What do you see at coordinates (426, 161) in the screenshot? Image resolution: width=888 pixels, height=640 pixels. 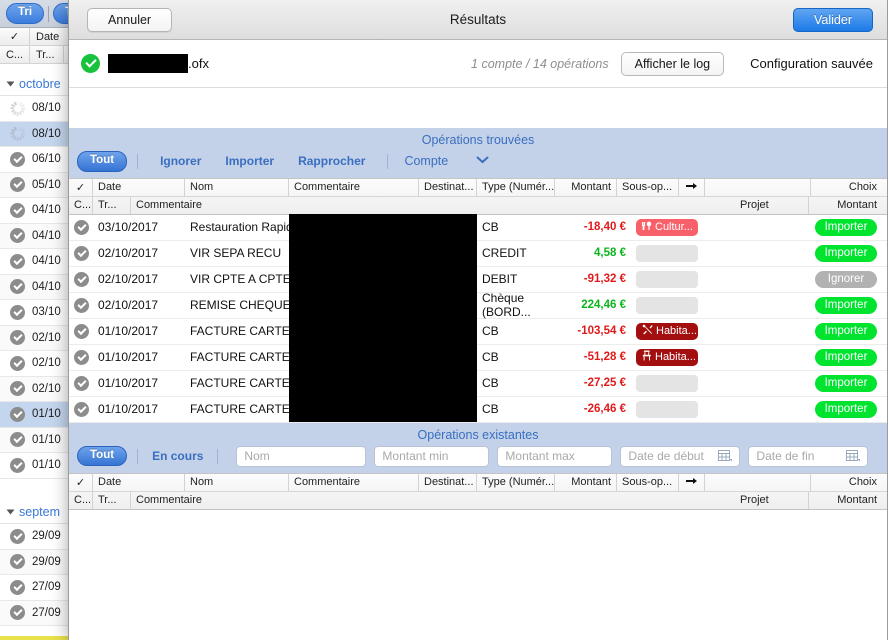 I see `account-selector-label: Compte` at bounding box center [426, 161].